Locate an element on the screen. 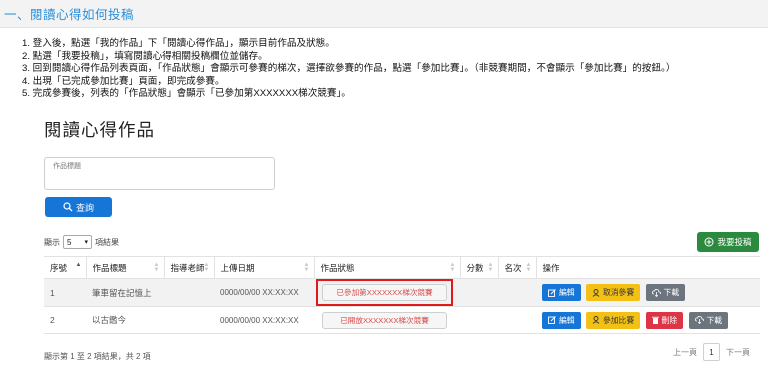 The width and height of the screenshot is (768, 380). search-icon is located at coordinates (68, 207).